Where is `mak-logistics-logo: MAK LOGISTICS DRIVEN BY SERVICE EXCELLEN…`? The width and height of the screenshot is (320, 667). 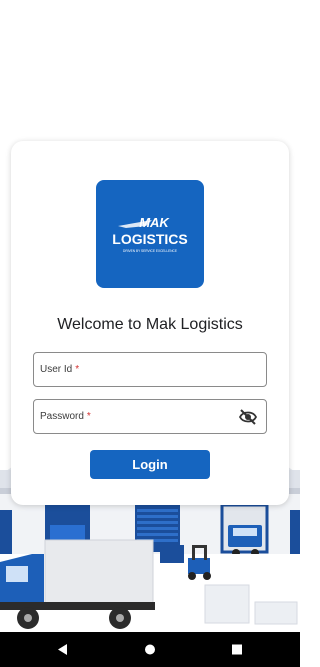
mak-logistics-logo: MAK LOGISTICS DRIVEN BY SERVICE EXCELLEN… is located at coordinates (150, 234).